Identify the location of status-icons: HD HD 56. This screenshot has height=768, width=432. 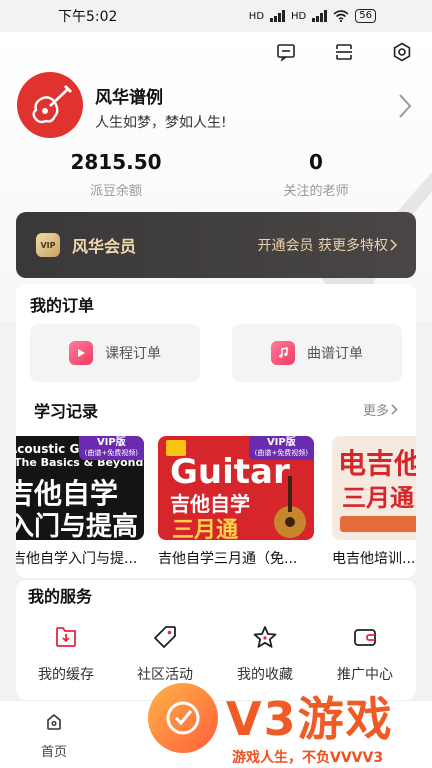
(312, 16).